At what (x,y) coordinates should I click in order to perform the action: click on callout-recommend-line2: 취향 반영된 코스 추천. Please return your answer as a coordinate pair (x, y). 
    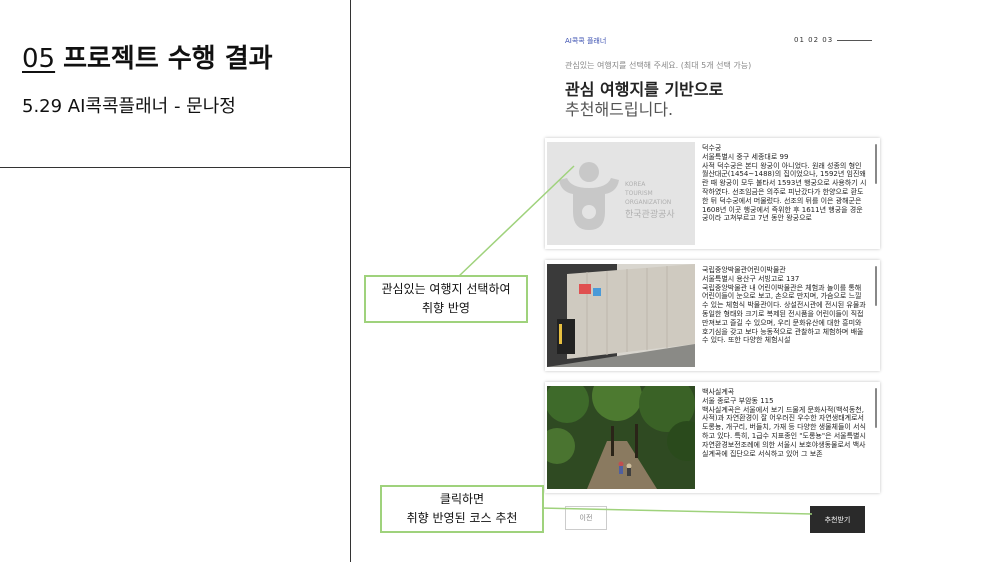
    Looking at the image, I should click on (462, 518).